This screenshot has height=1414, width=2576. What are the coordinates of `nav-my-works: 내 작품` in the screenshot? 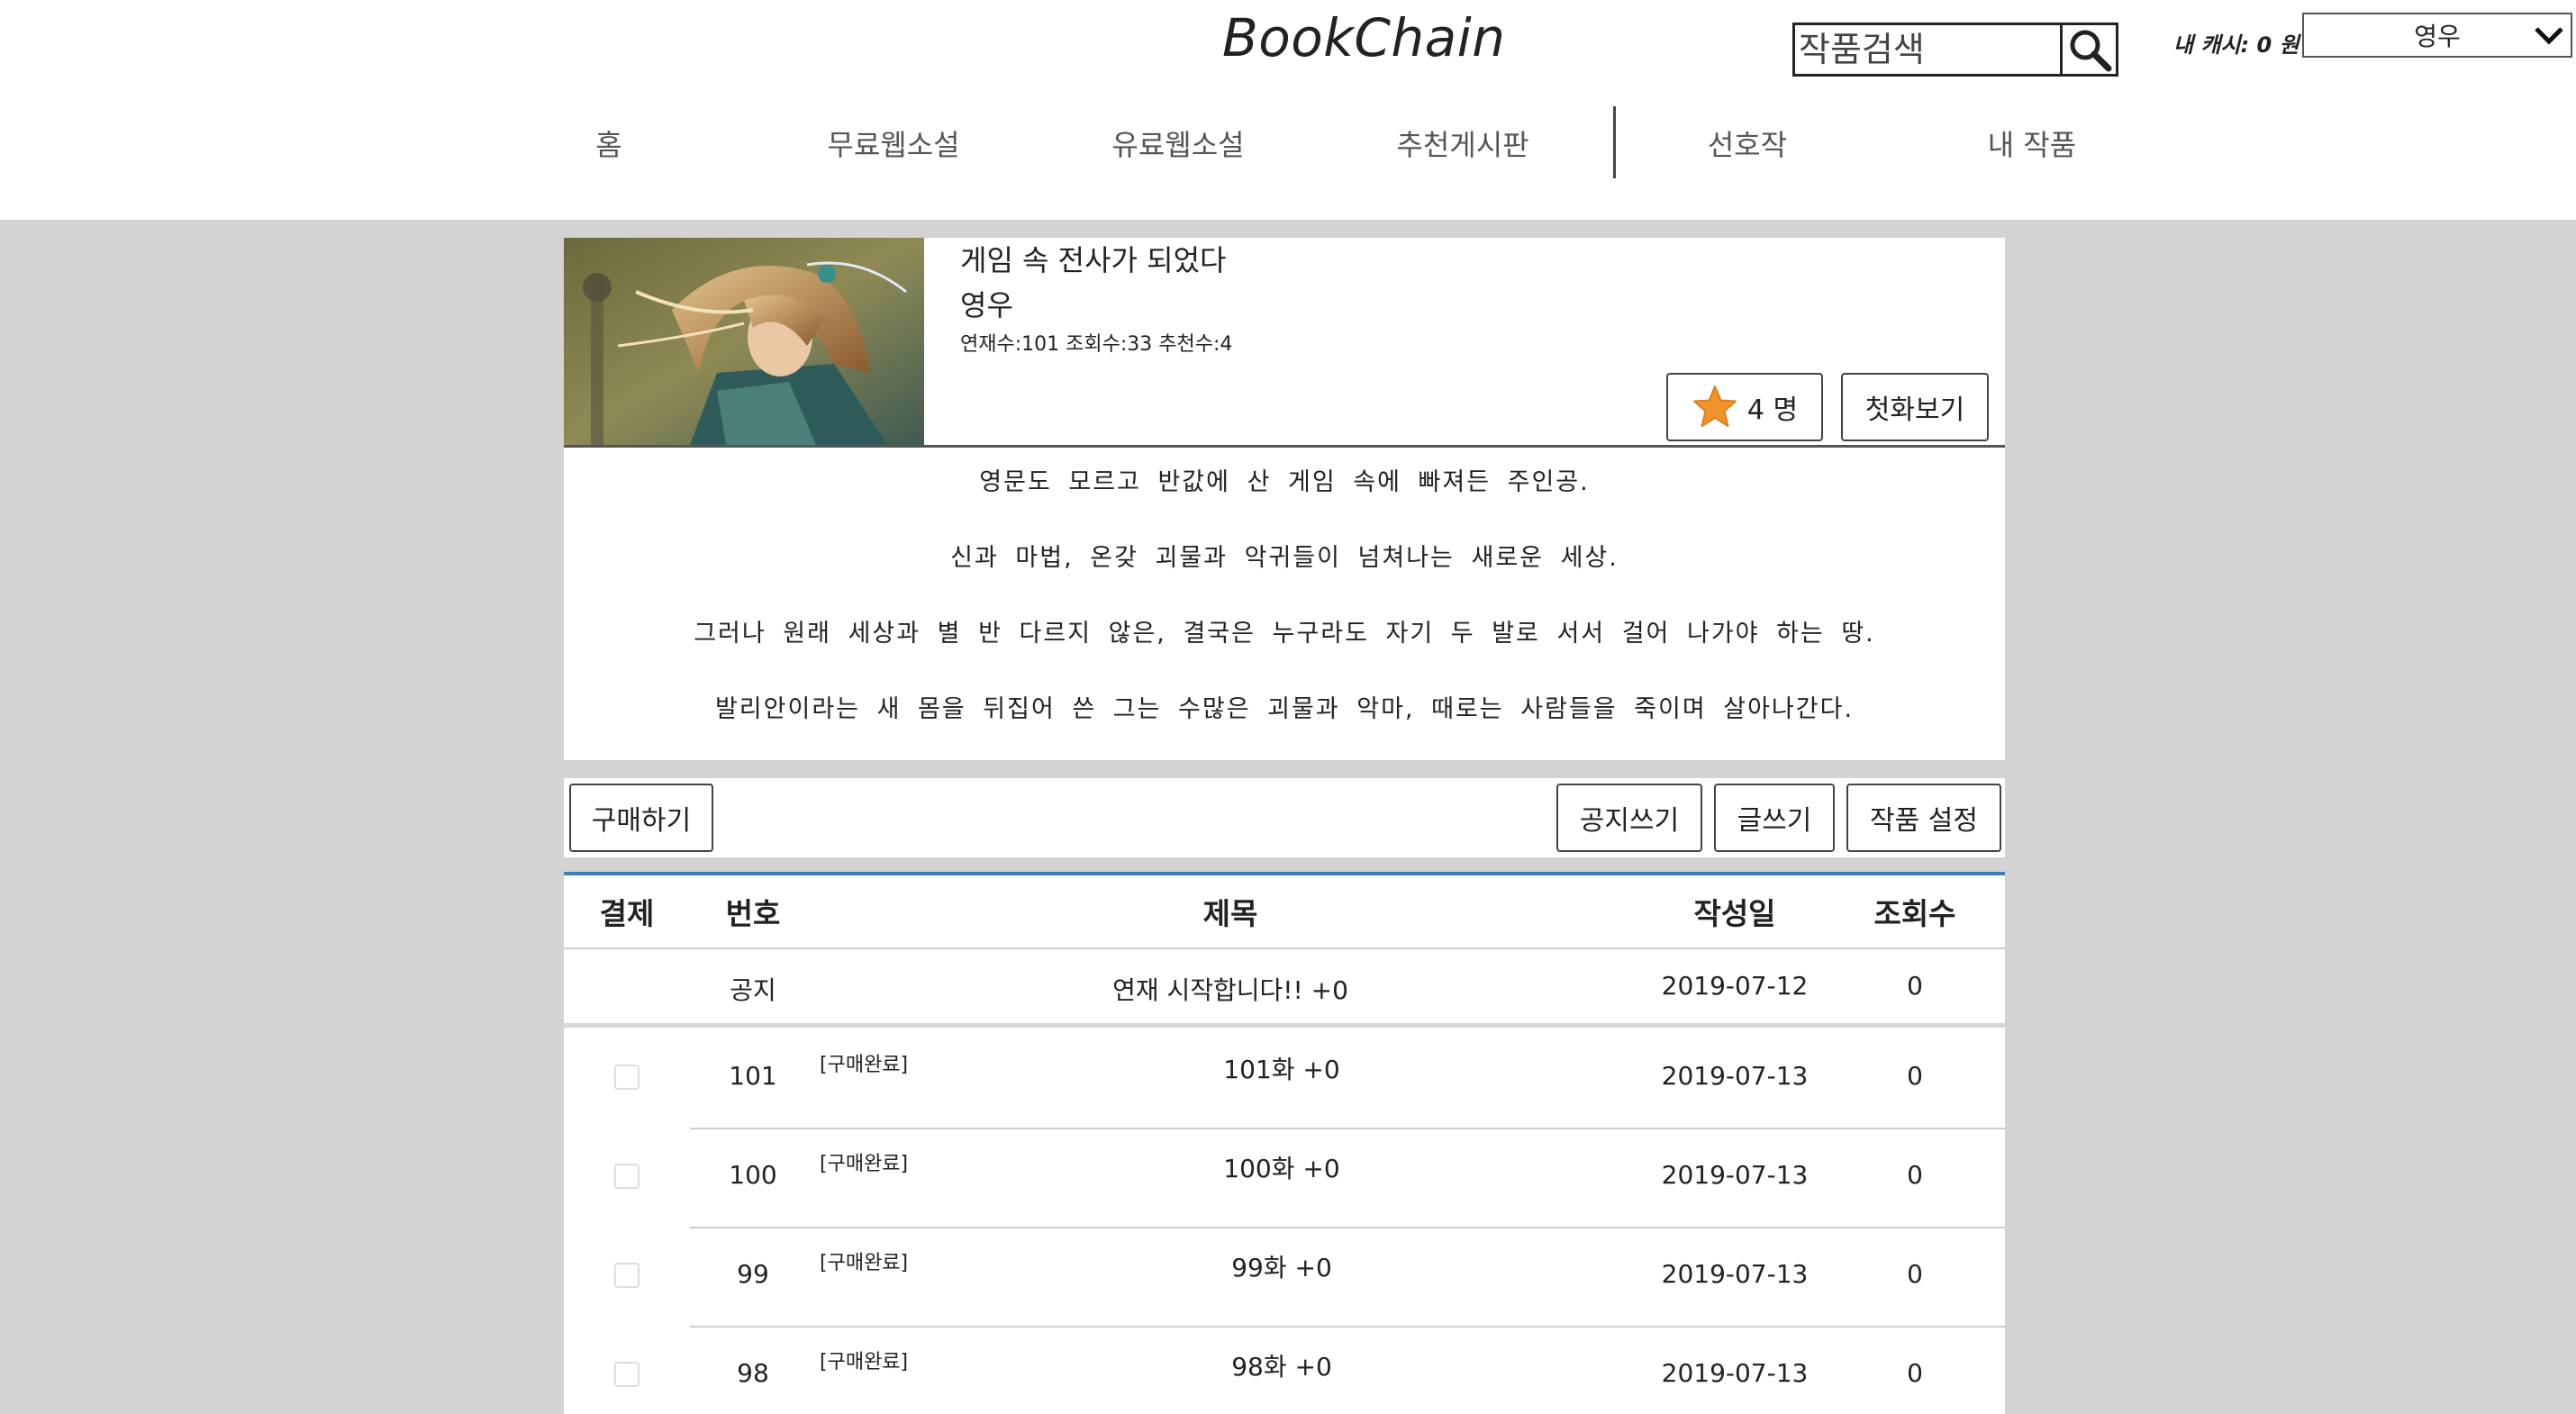 It's located at (2033, 143).